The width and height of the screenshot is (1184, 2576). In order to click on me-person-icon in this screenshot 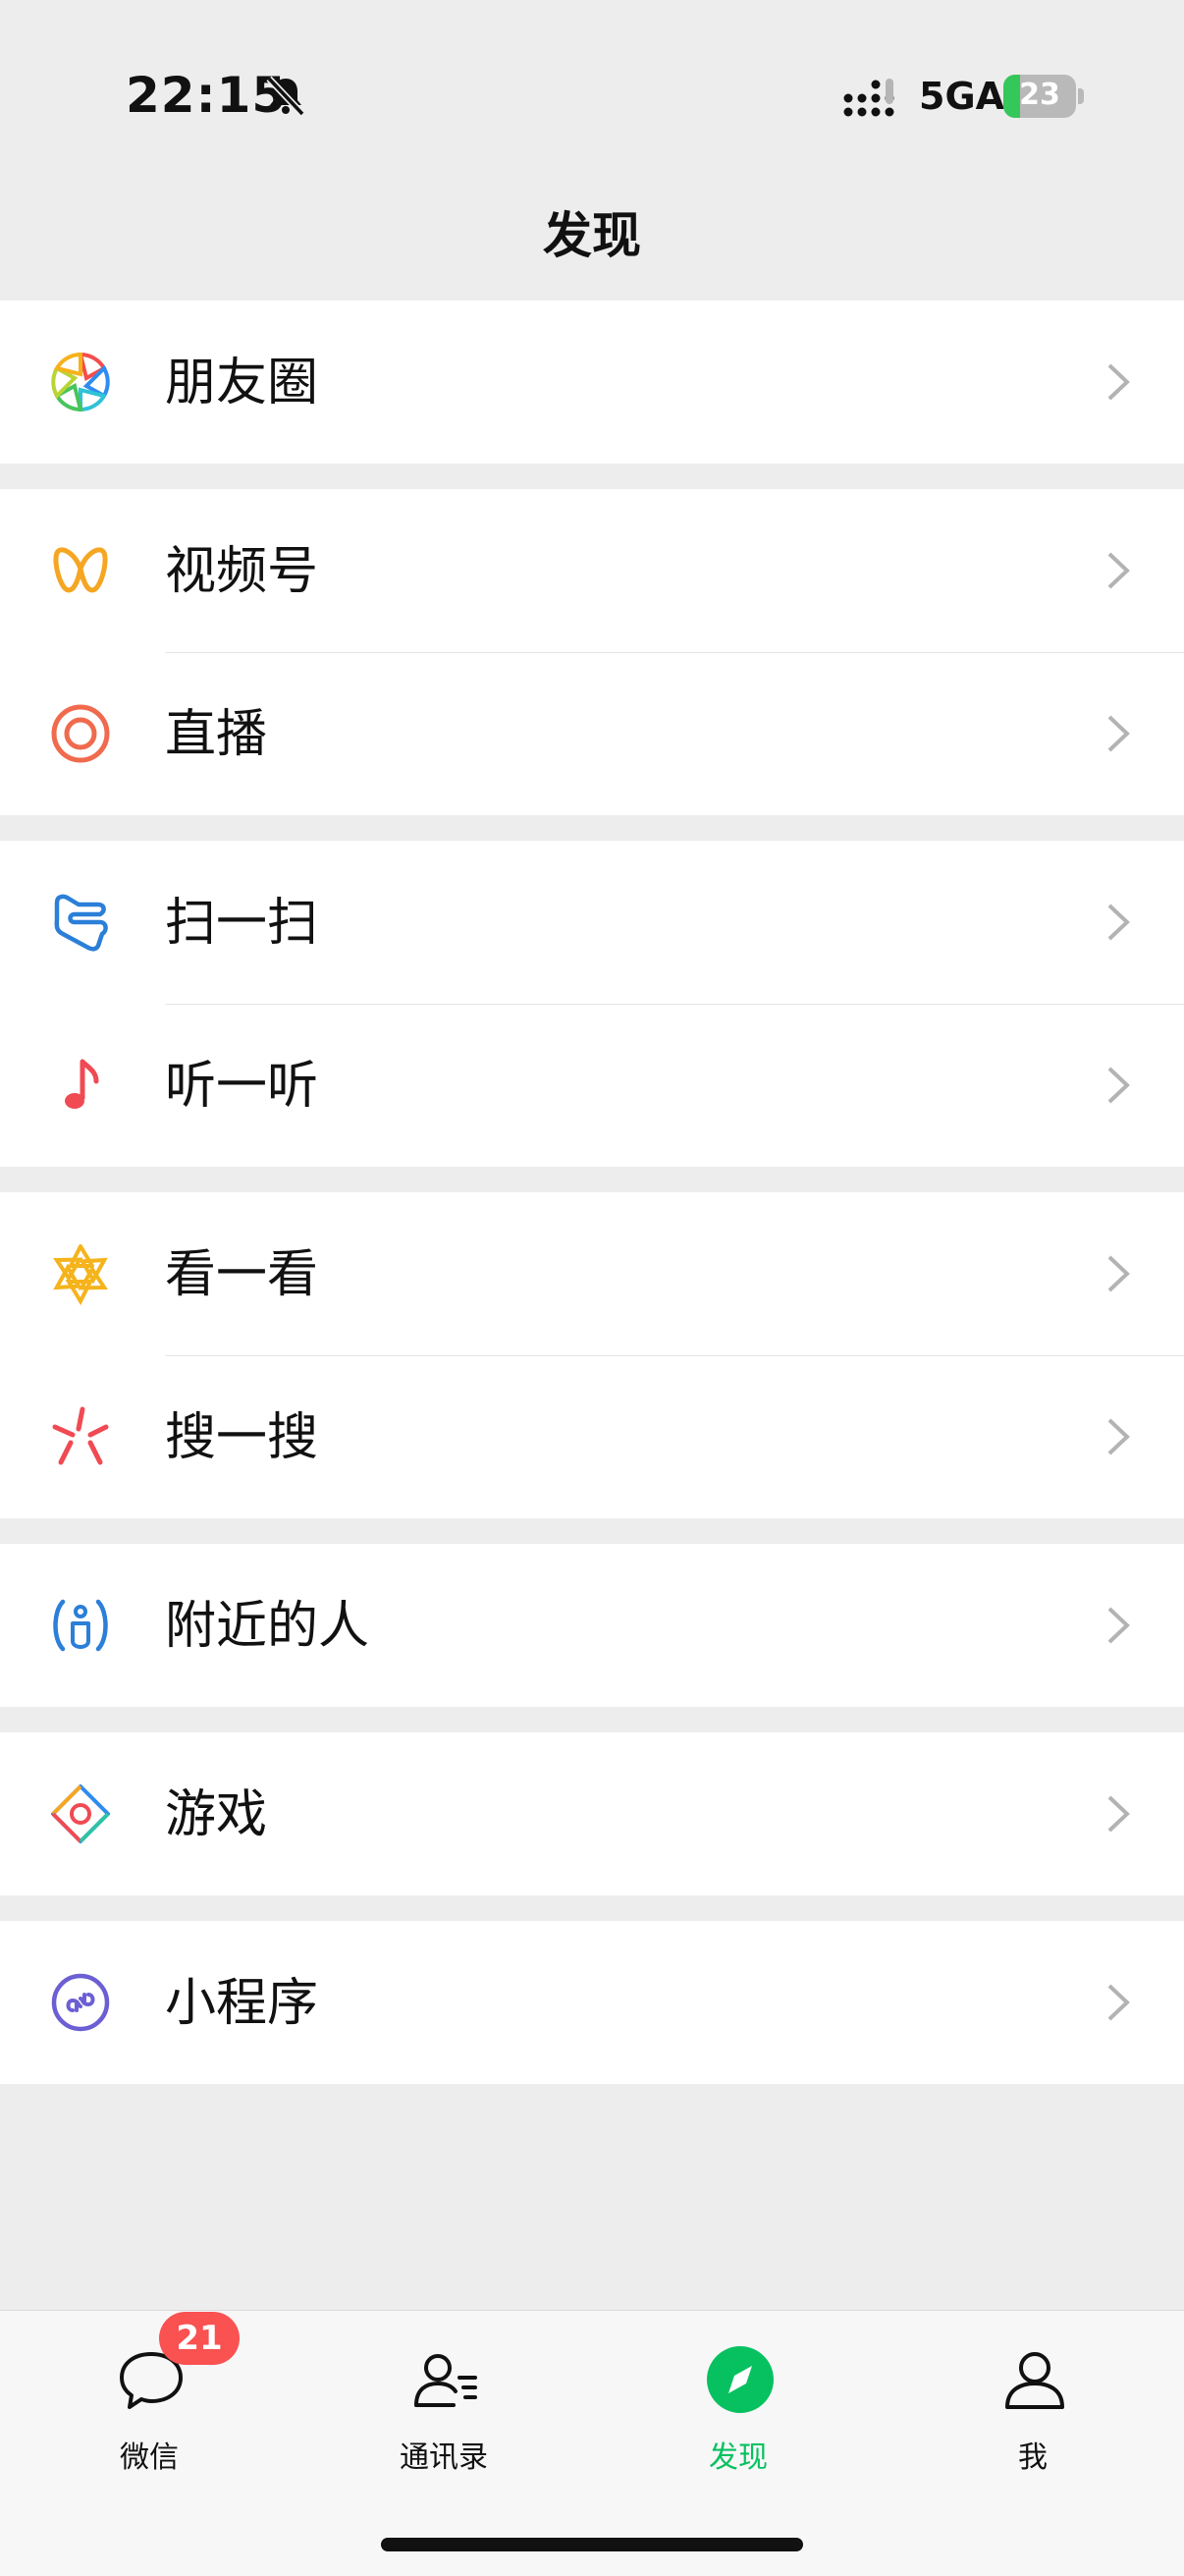, I will do `click(1034, 2380)`.